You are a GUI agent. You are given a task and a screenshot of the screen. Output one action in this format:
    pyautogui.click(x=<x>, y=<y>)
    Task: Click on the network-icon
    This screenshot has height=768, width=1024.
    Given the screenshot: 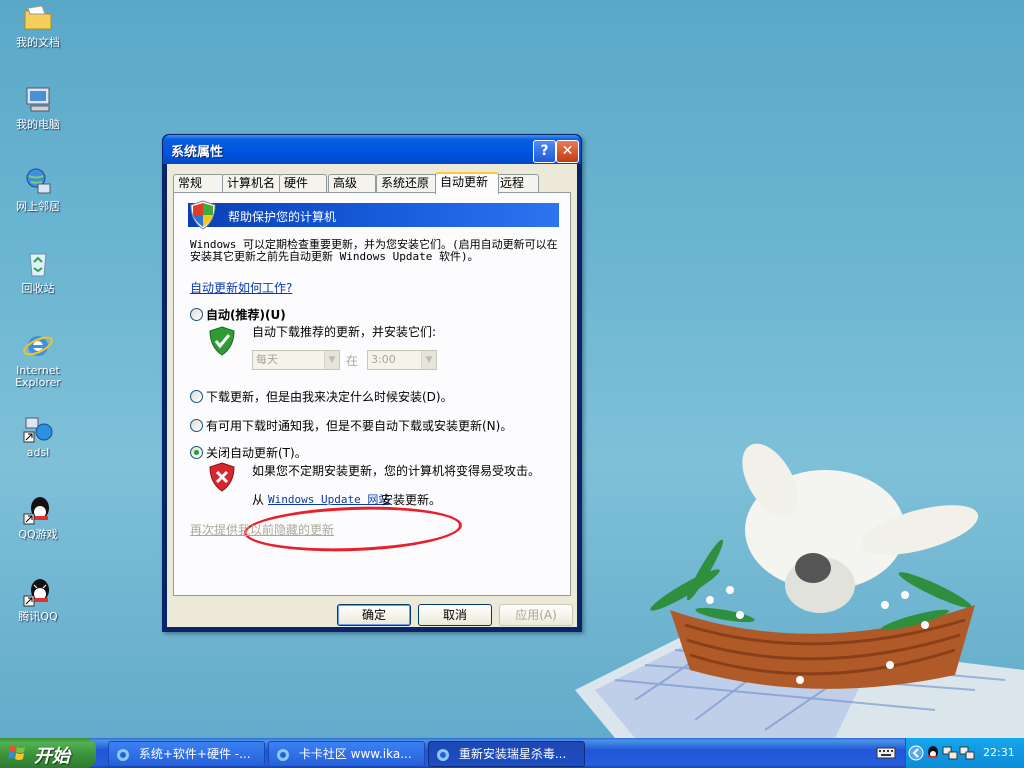 What is the action you would take?
    pyautogui.click(x=38, y=181)
    